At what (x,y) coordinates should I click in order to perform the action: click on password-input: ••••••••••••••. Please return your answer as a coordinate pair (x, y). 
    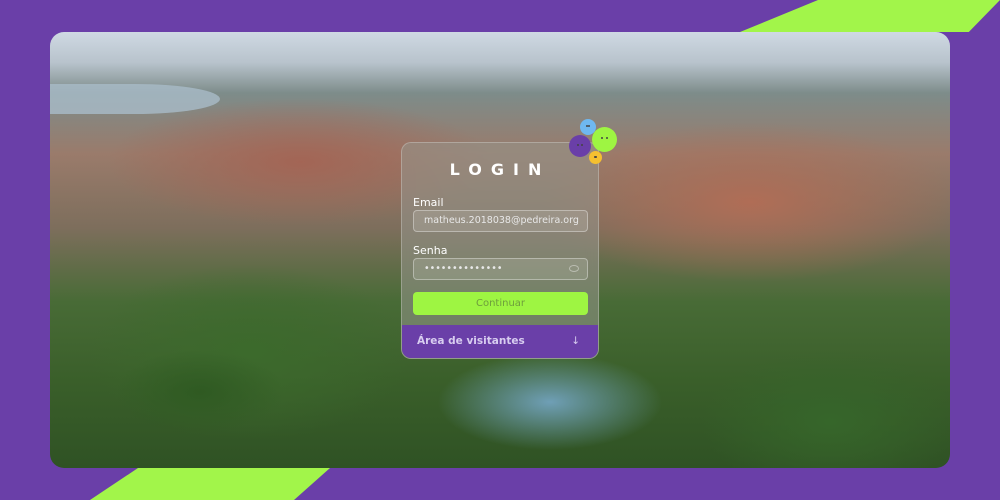
    Looking at the image, I should click on (500, 269).